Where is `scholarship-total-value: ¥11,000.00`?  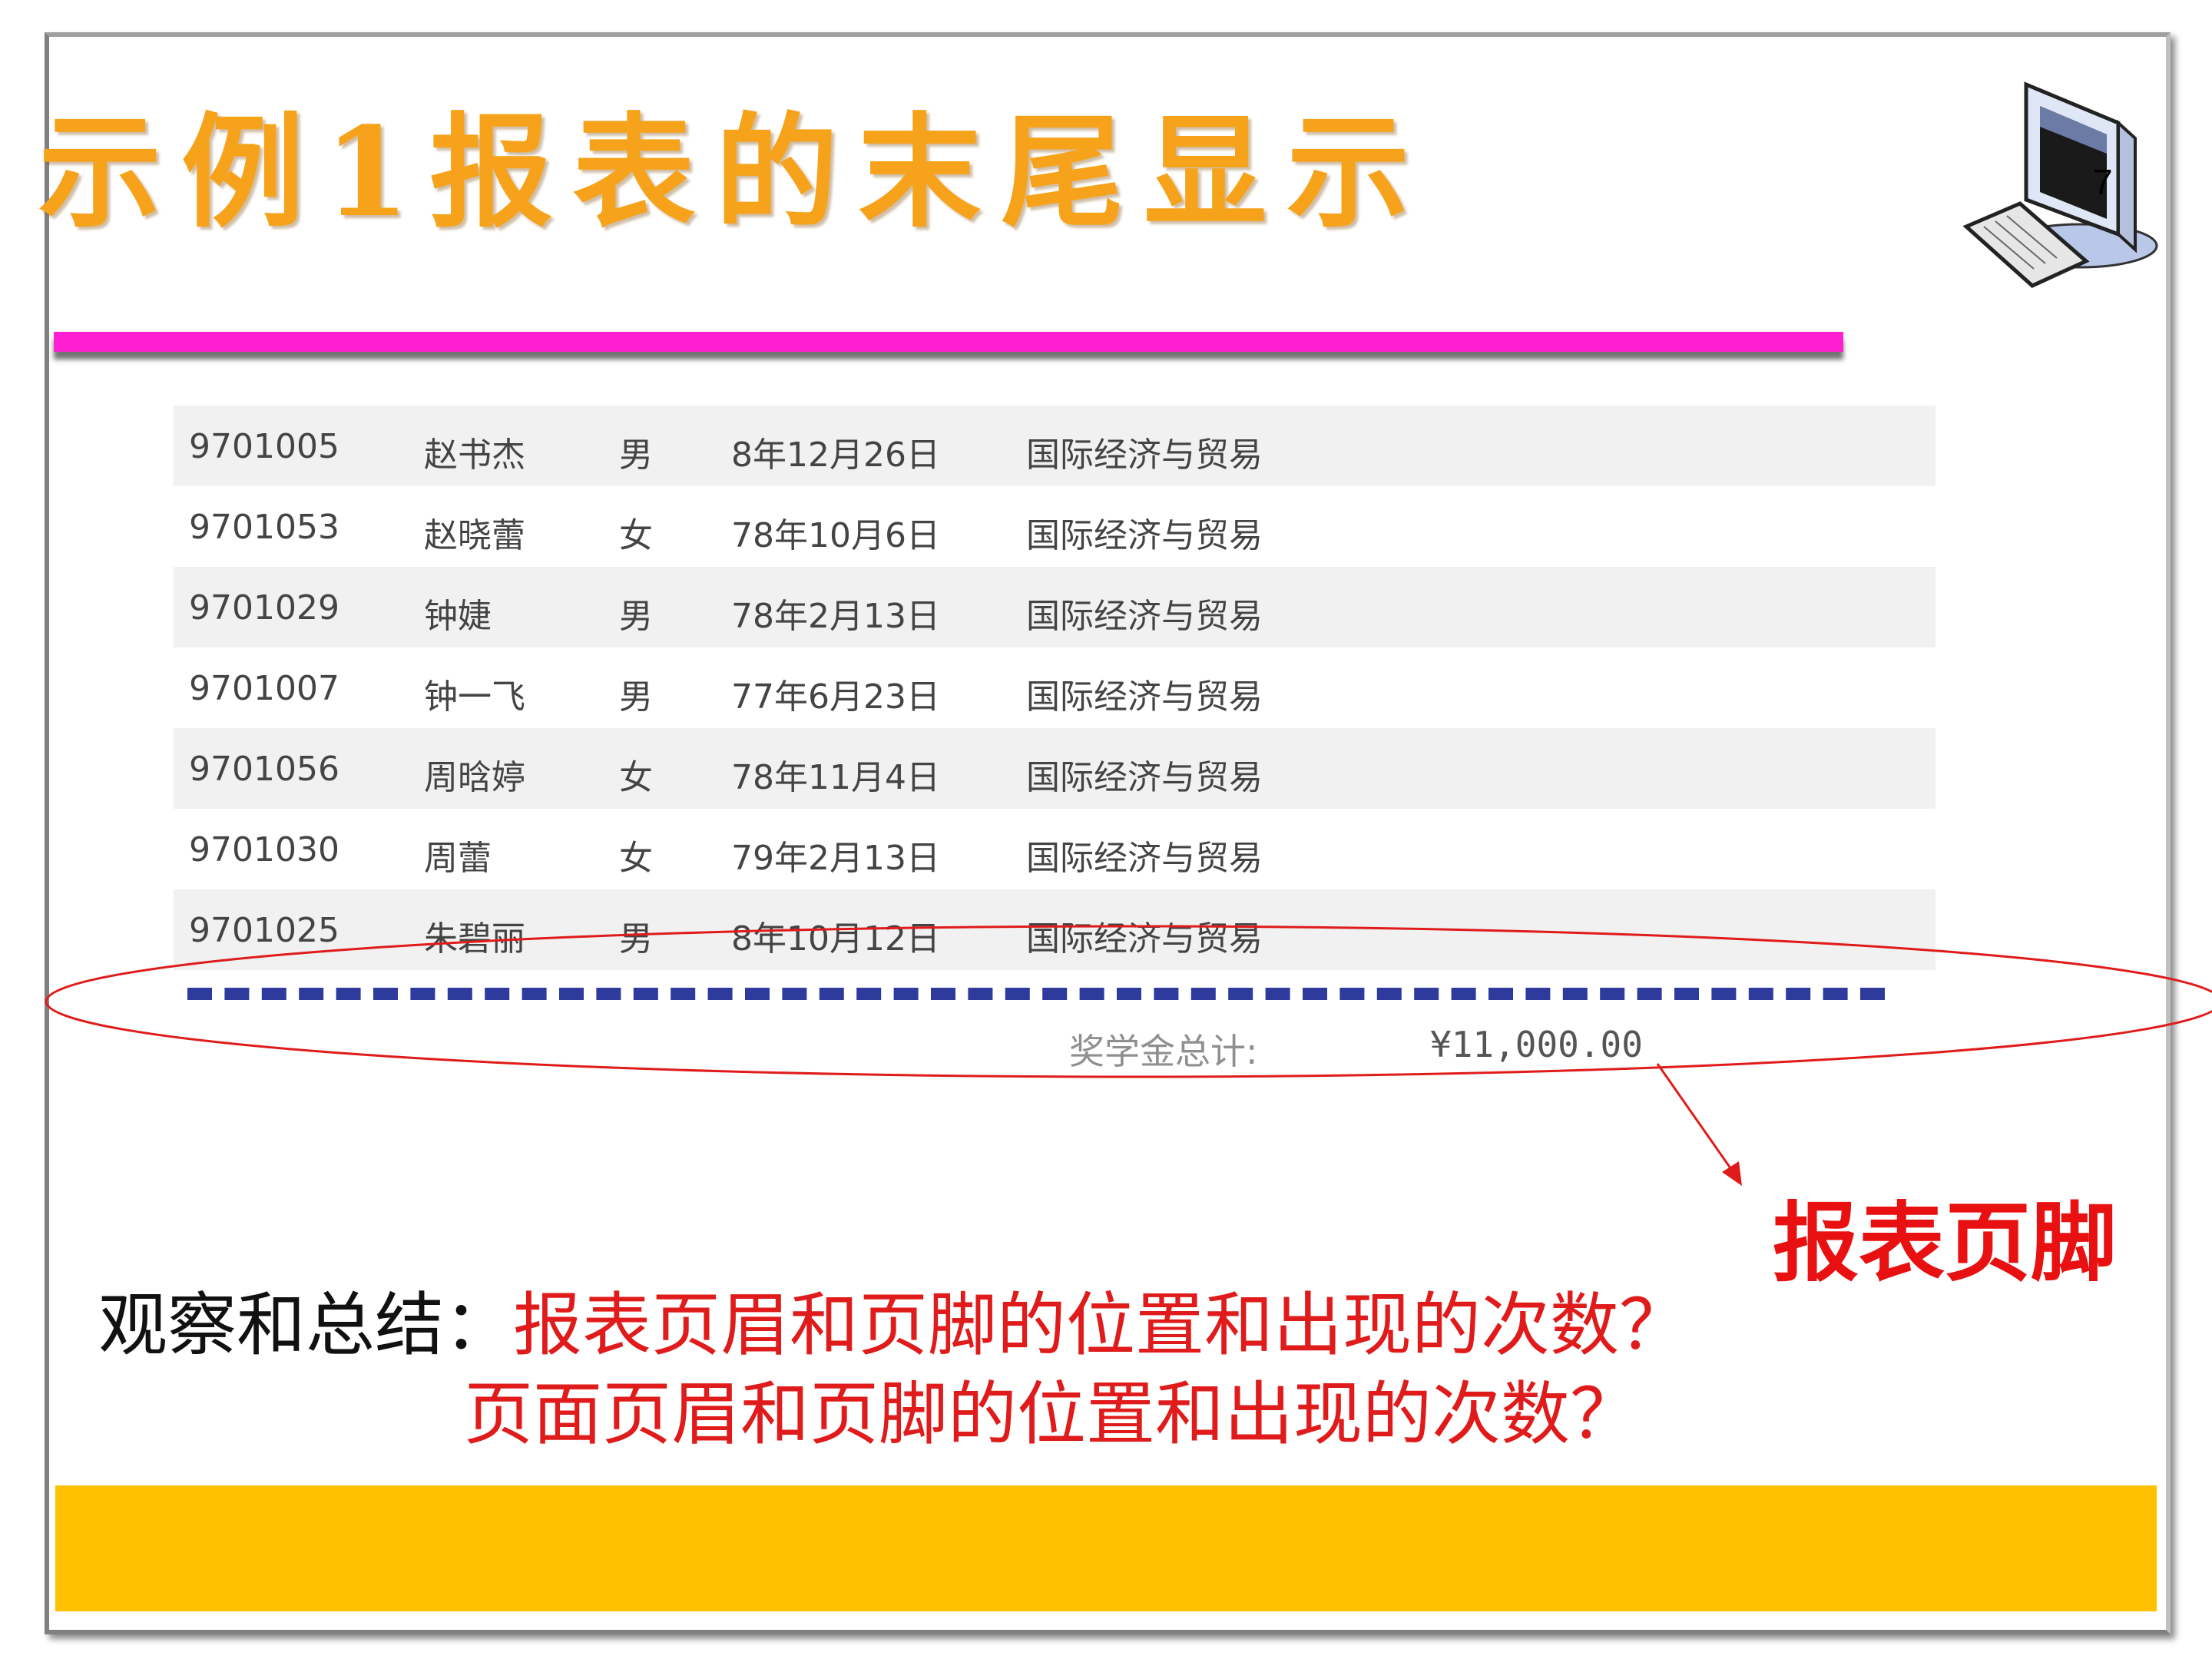 scholarship-total-value: ¥11,000.00 is located at coordinates (1536, 1045).